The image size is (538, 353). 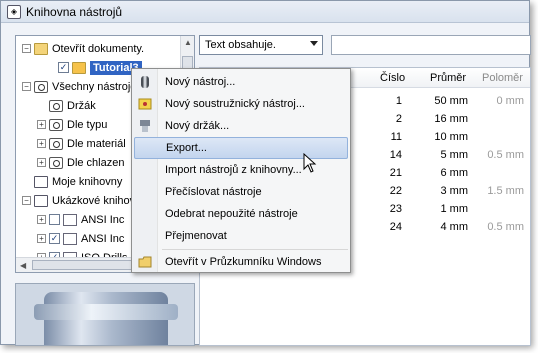 What do you see at coordinates (241, 236) in the screenshot?
I see `menu-item-rename: Přejmenovat` at bounding box center [241, 236].